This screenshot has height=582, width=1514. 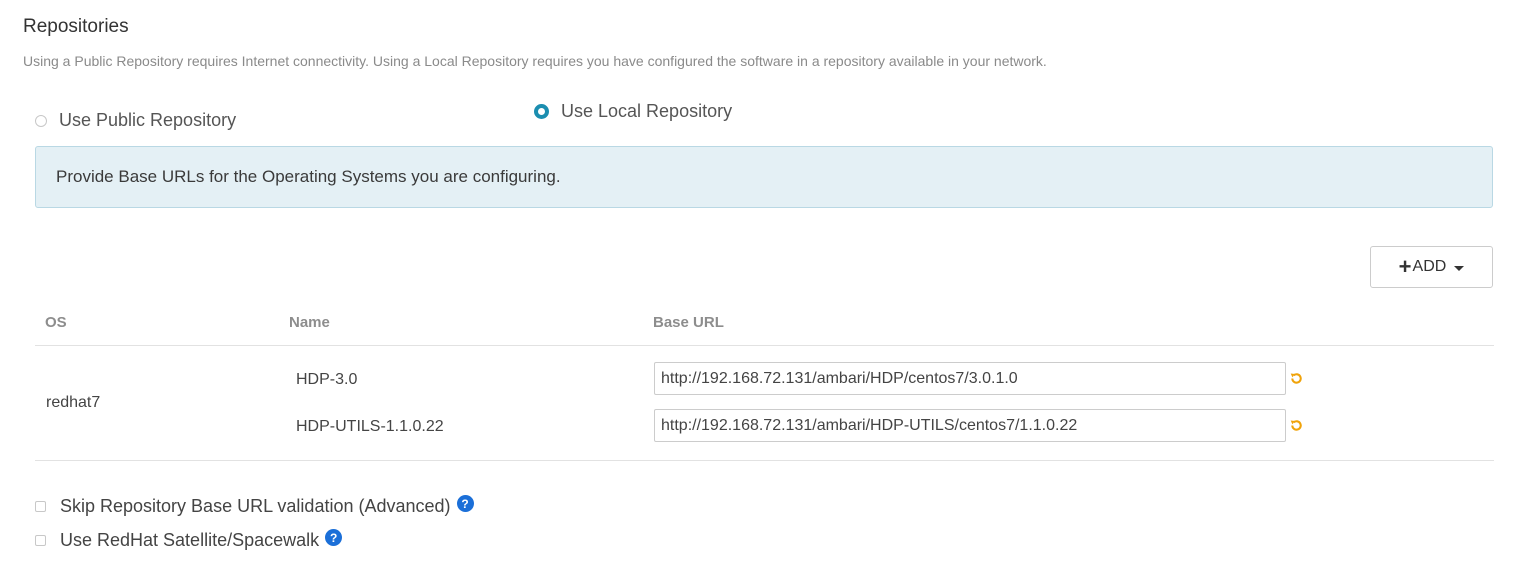 What do you see at coordinates (1459, 268) in the screenshot?
I see `caret-down-icon` at bounding box center [1459, 268].